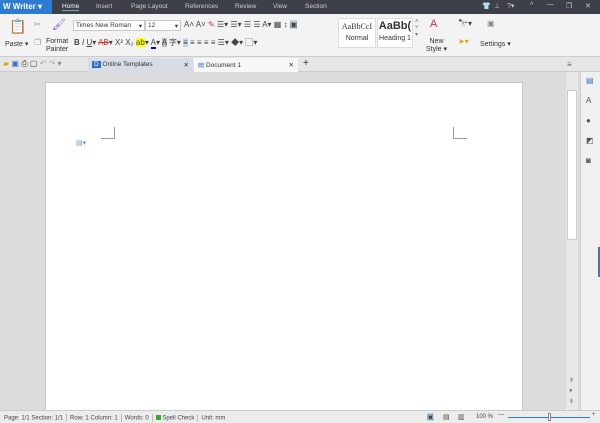 Image resolution: width=600 pixels, height=423 pixels. I want to click on bold-button: B, so click(77, 42).